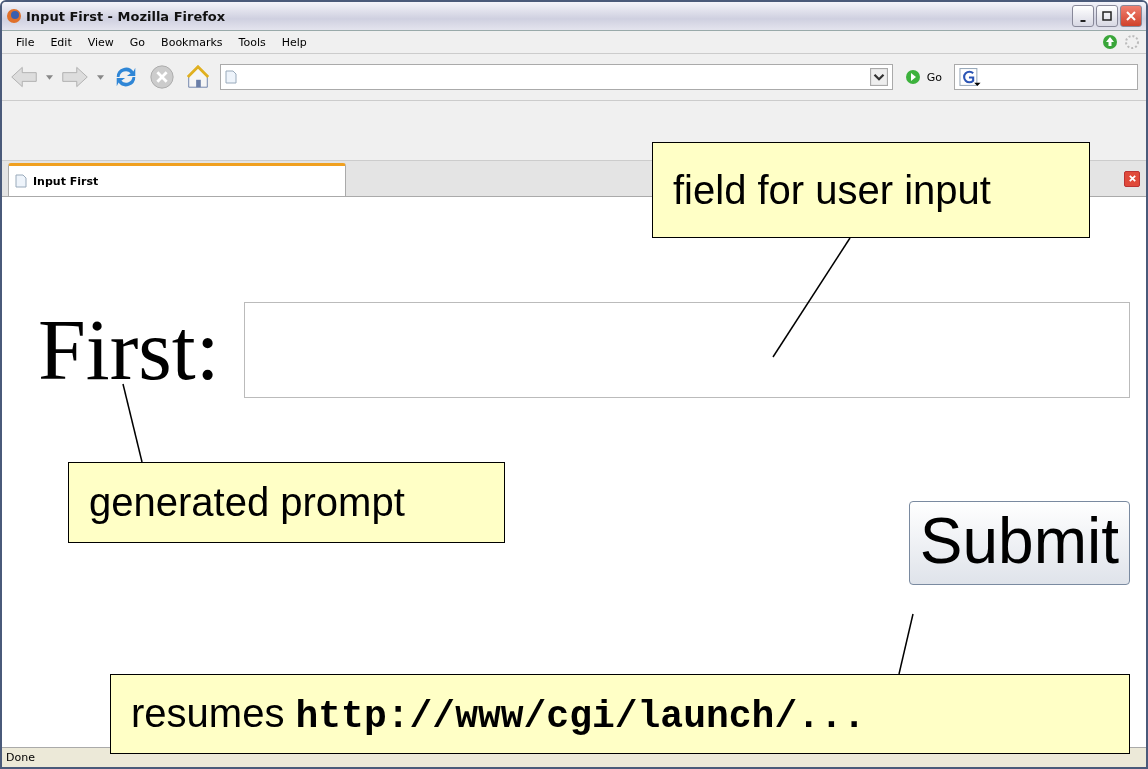 This screenshot has width=1148, height=769. What do you see at coordinates (14, 16) in the screenshot?
I see `globe-icon` at bounding box center [14, 16].